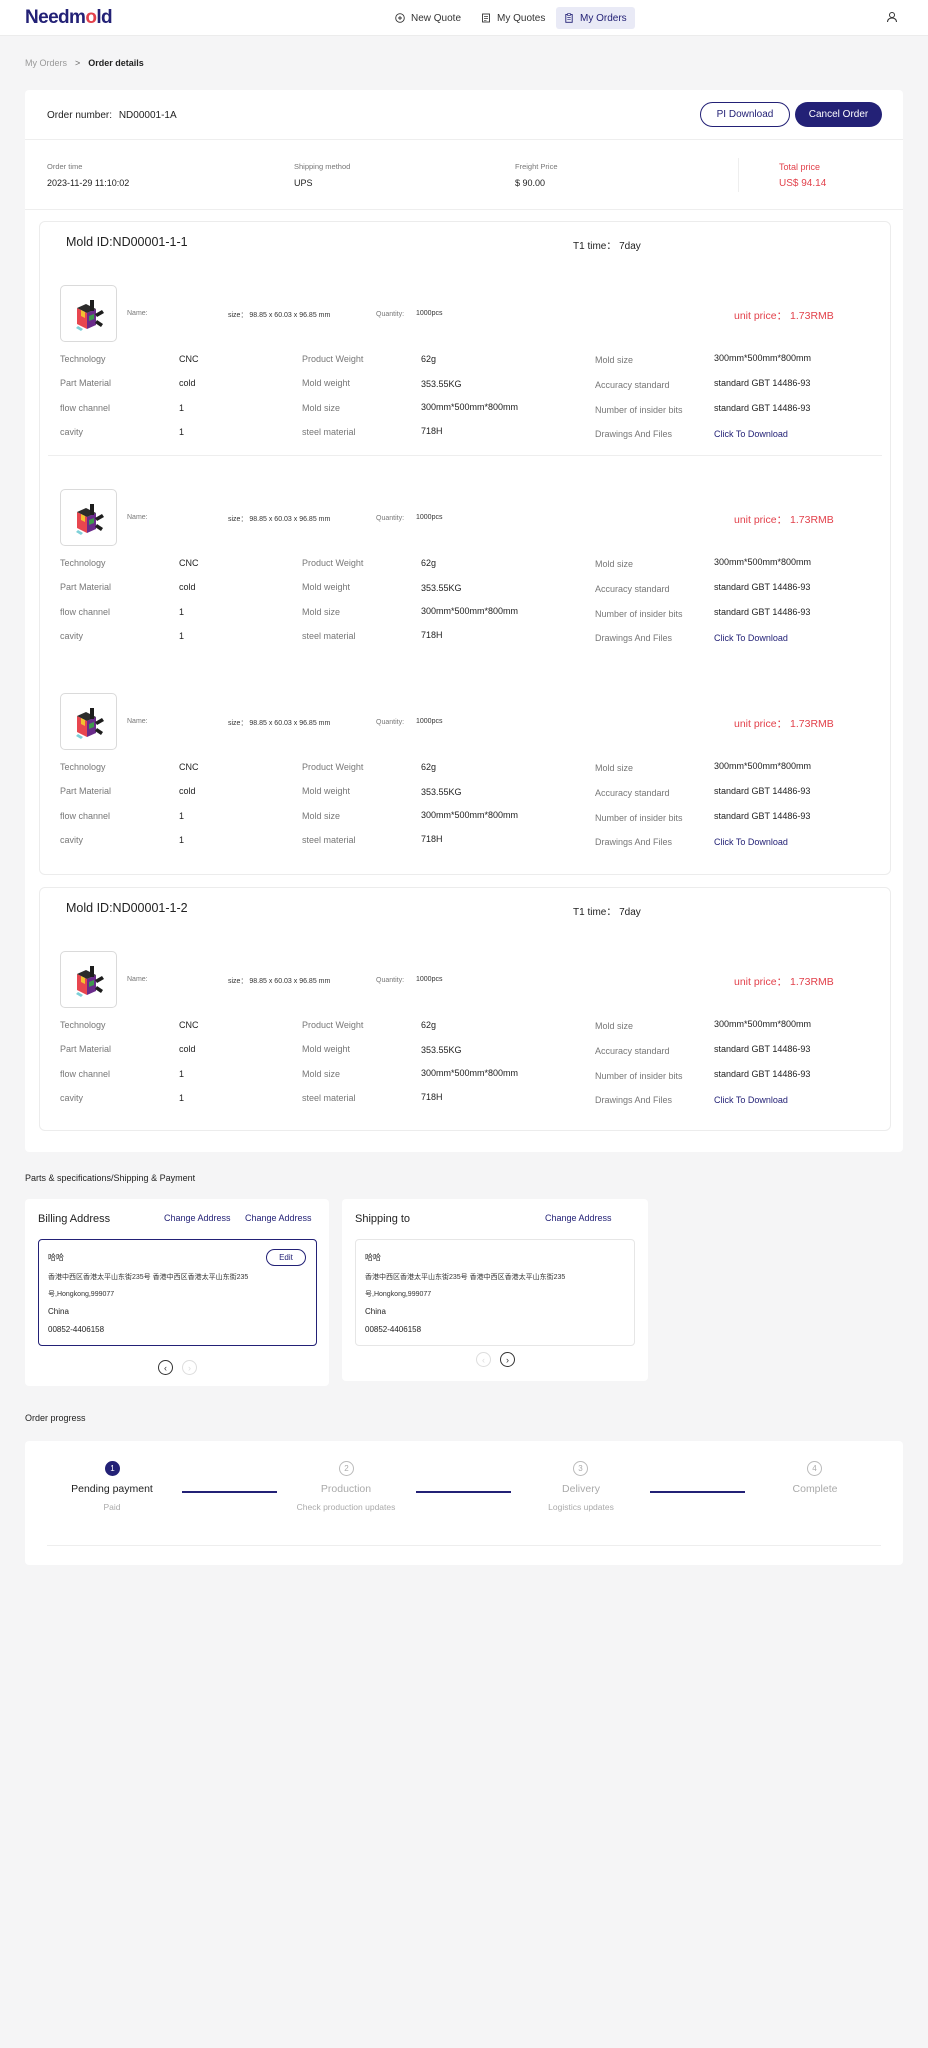 This screenshot has height=2048, width=928. Describe the element at coordinates (55, 1418) in the screenshot. I see `order-progress-title: Order progress` at that location.